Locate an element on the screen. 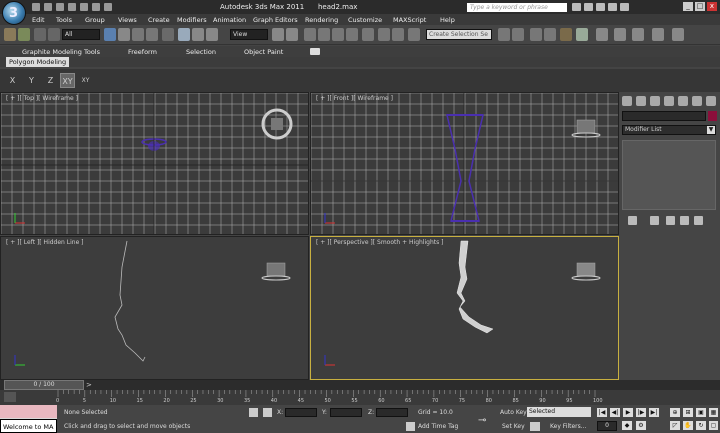 This screenshot has height=433, width=720. chevron-down-icon: ▼ is located at coordinates (711, 130).